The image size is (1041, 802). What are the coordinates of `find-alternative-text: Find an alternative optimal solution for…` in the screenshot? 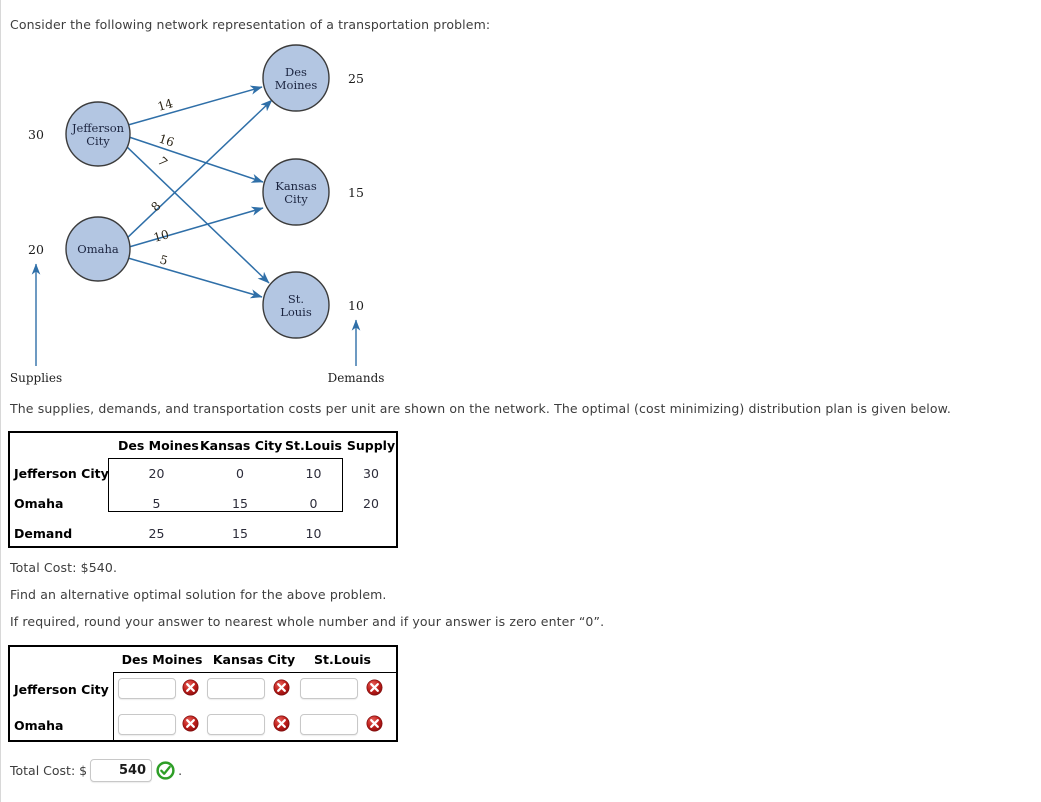 It's located at (198, 594).